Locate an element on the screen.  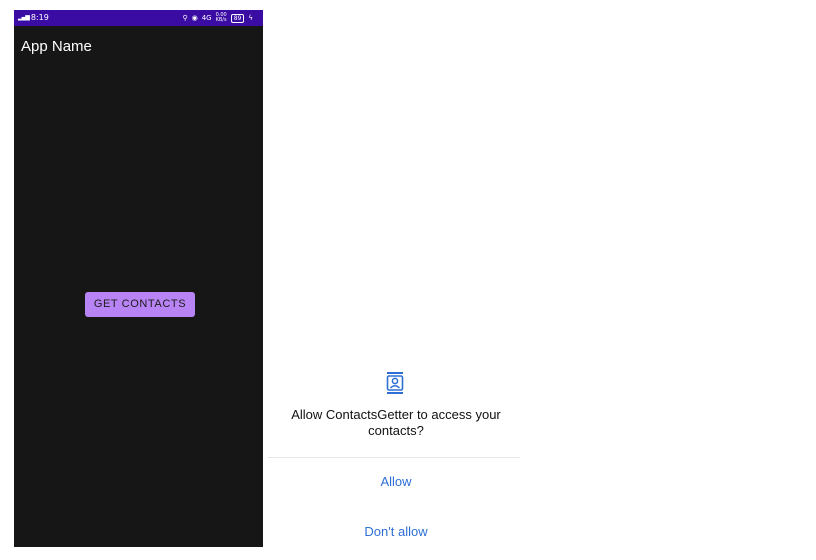
permission-message-line2: contacts? is located at coordinates (396, 430).